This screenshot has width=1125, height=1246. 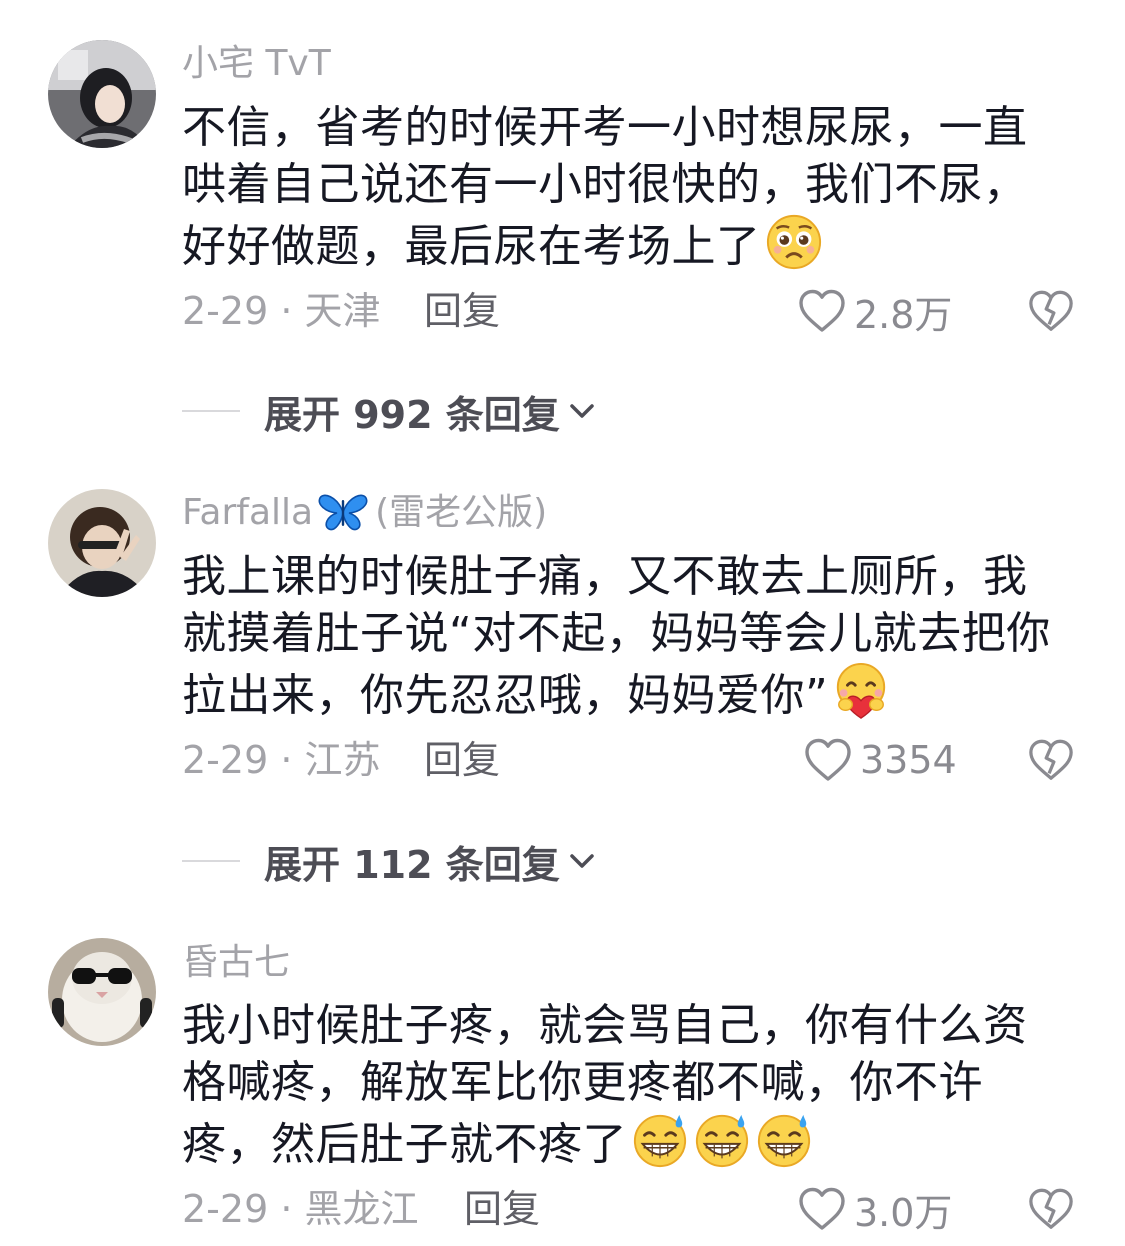 I want to click on expand-replies-button: 展开 112 条回复, so click(x=390, y=861).